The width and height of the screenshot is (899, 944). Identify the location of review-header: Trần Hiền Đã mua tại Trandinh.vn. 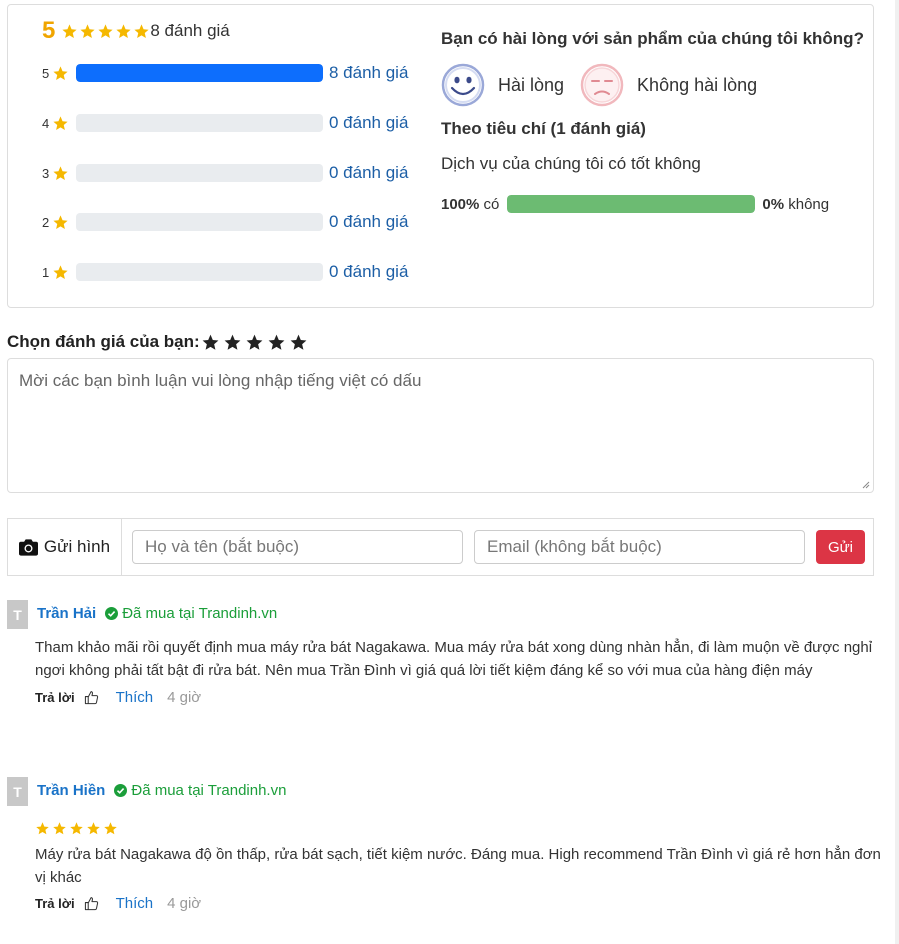
(161, 790).